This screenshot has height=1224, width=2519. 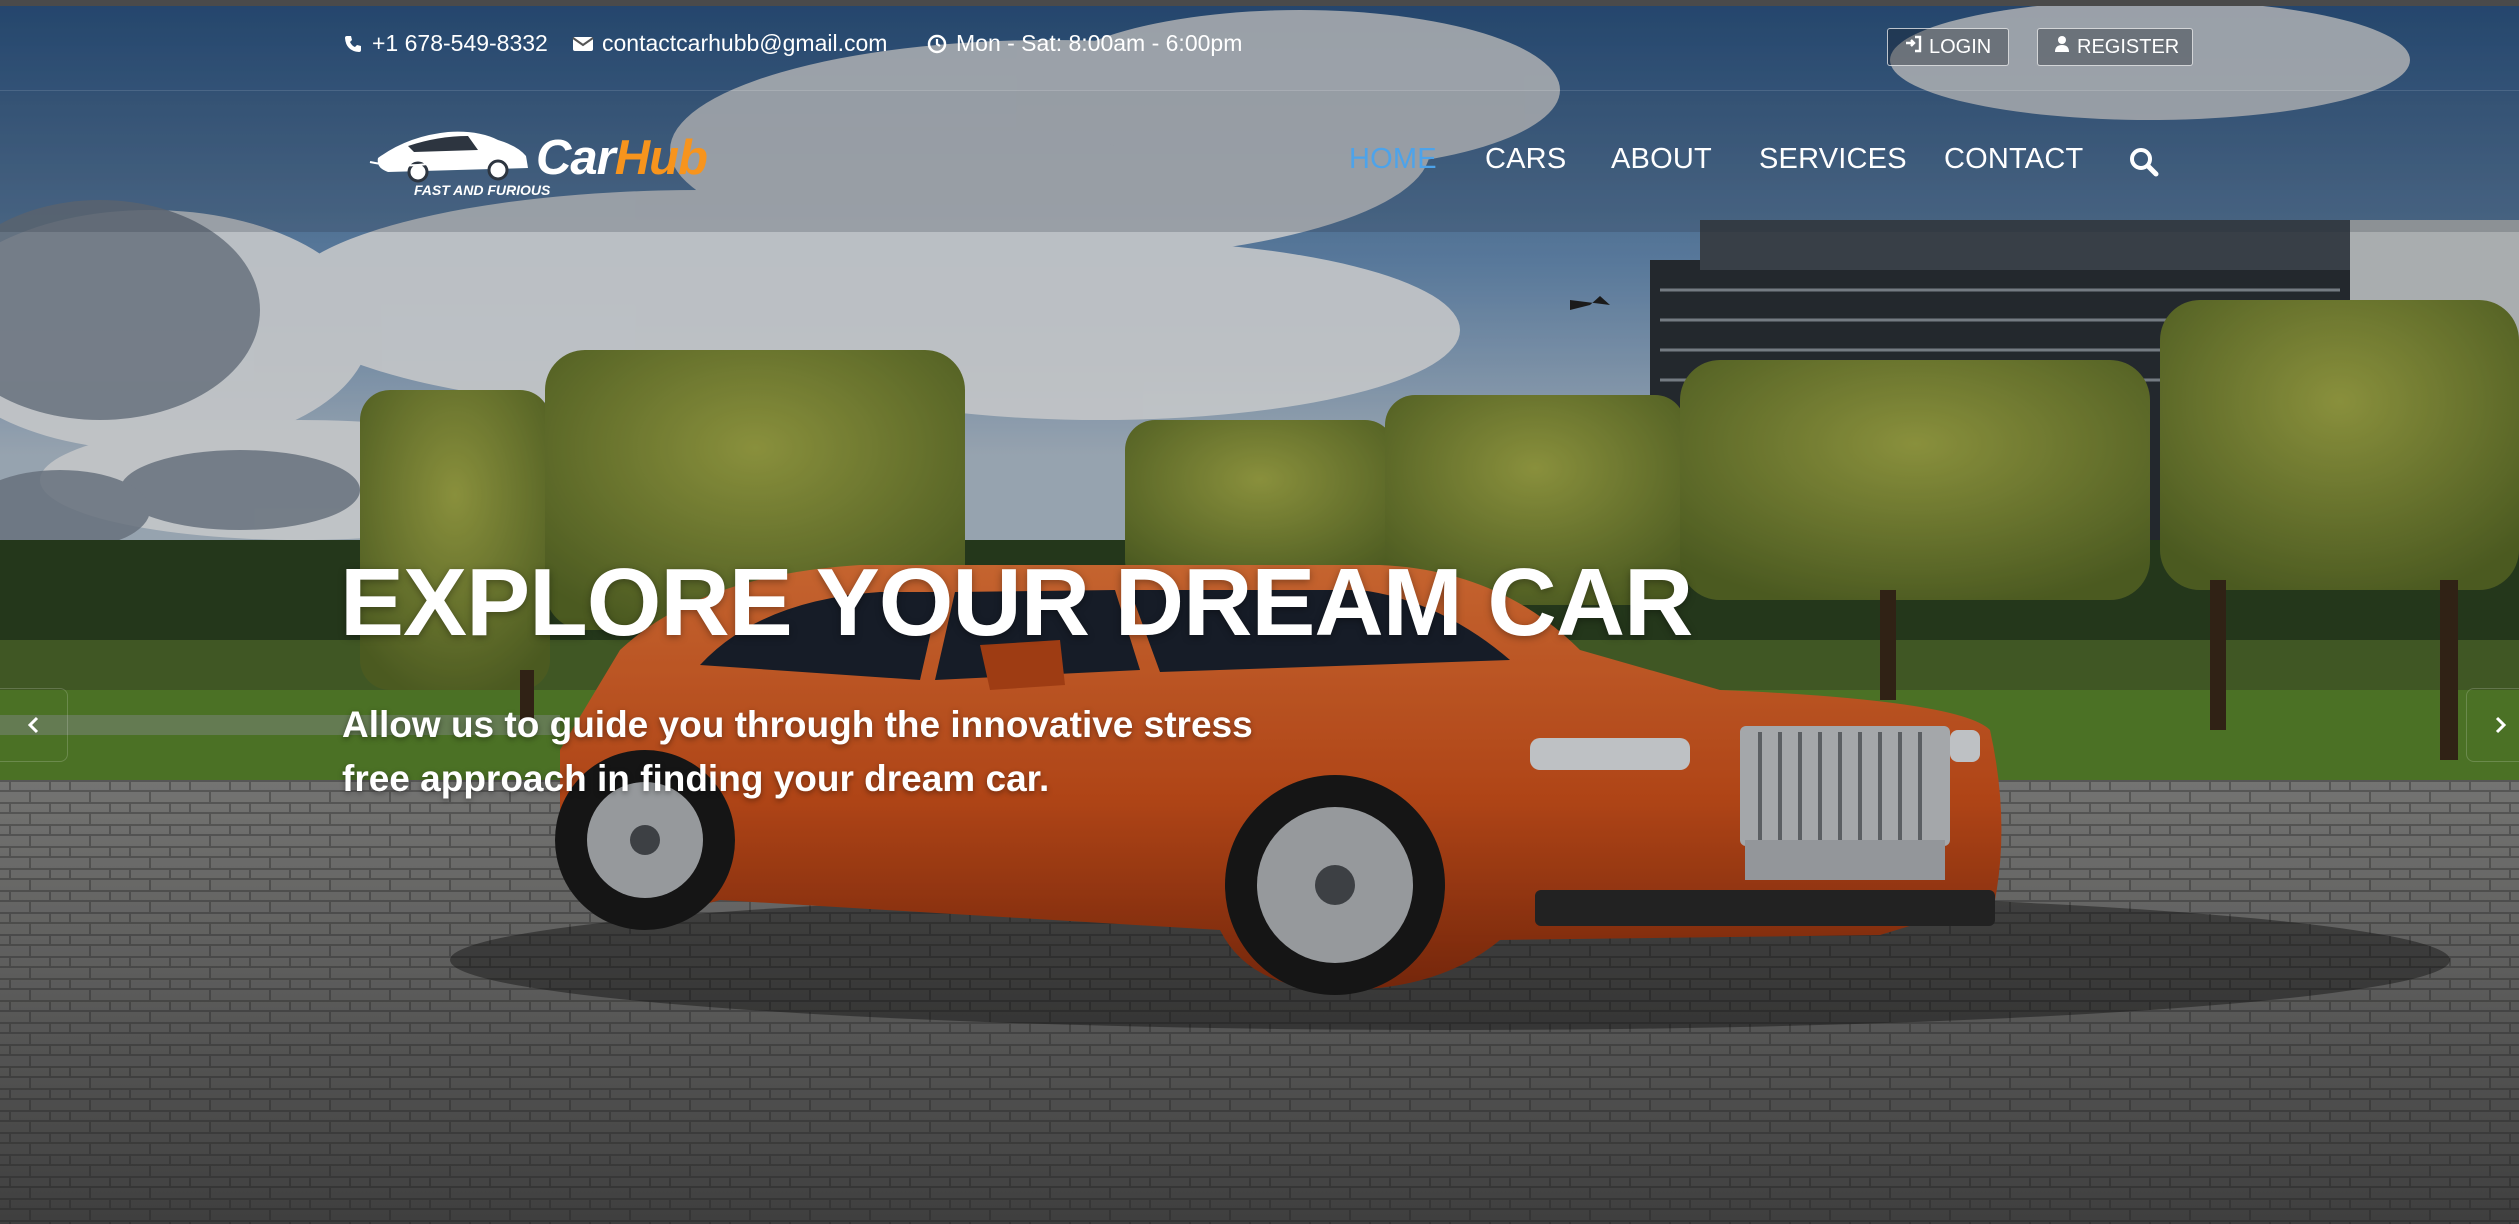 I want to click on email-contact: contactcarhubb@gmail.com, so click(x=729, y=43).